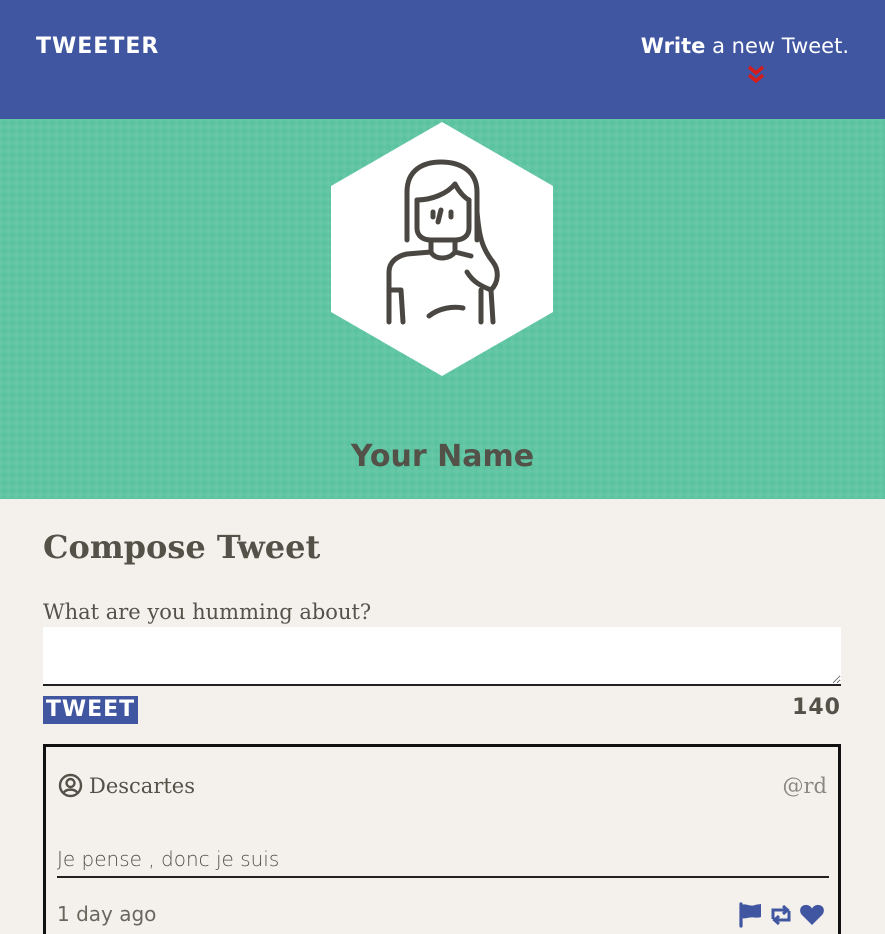  I want to click on girl-avatar-icon, so click(442, 249).